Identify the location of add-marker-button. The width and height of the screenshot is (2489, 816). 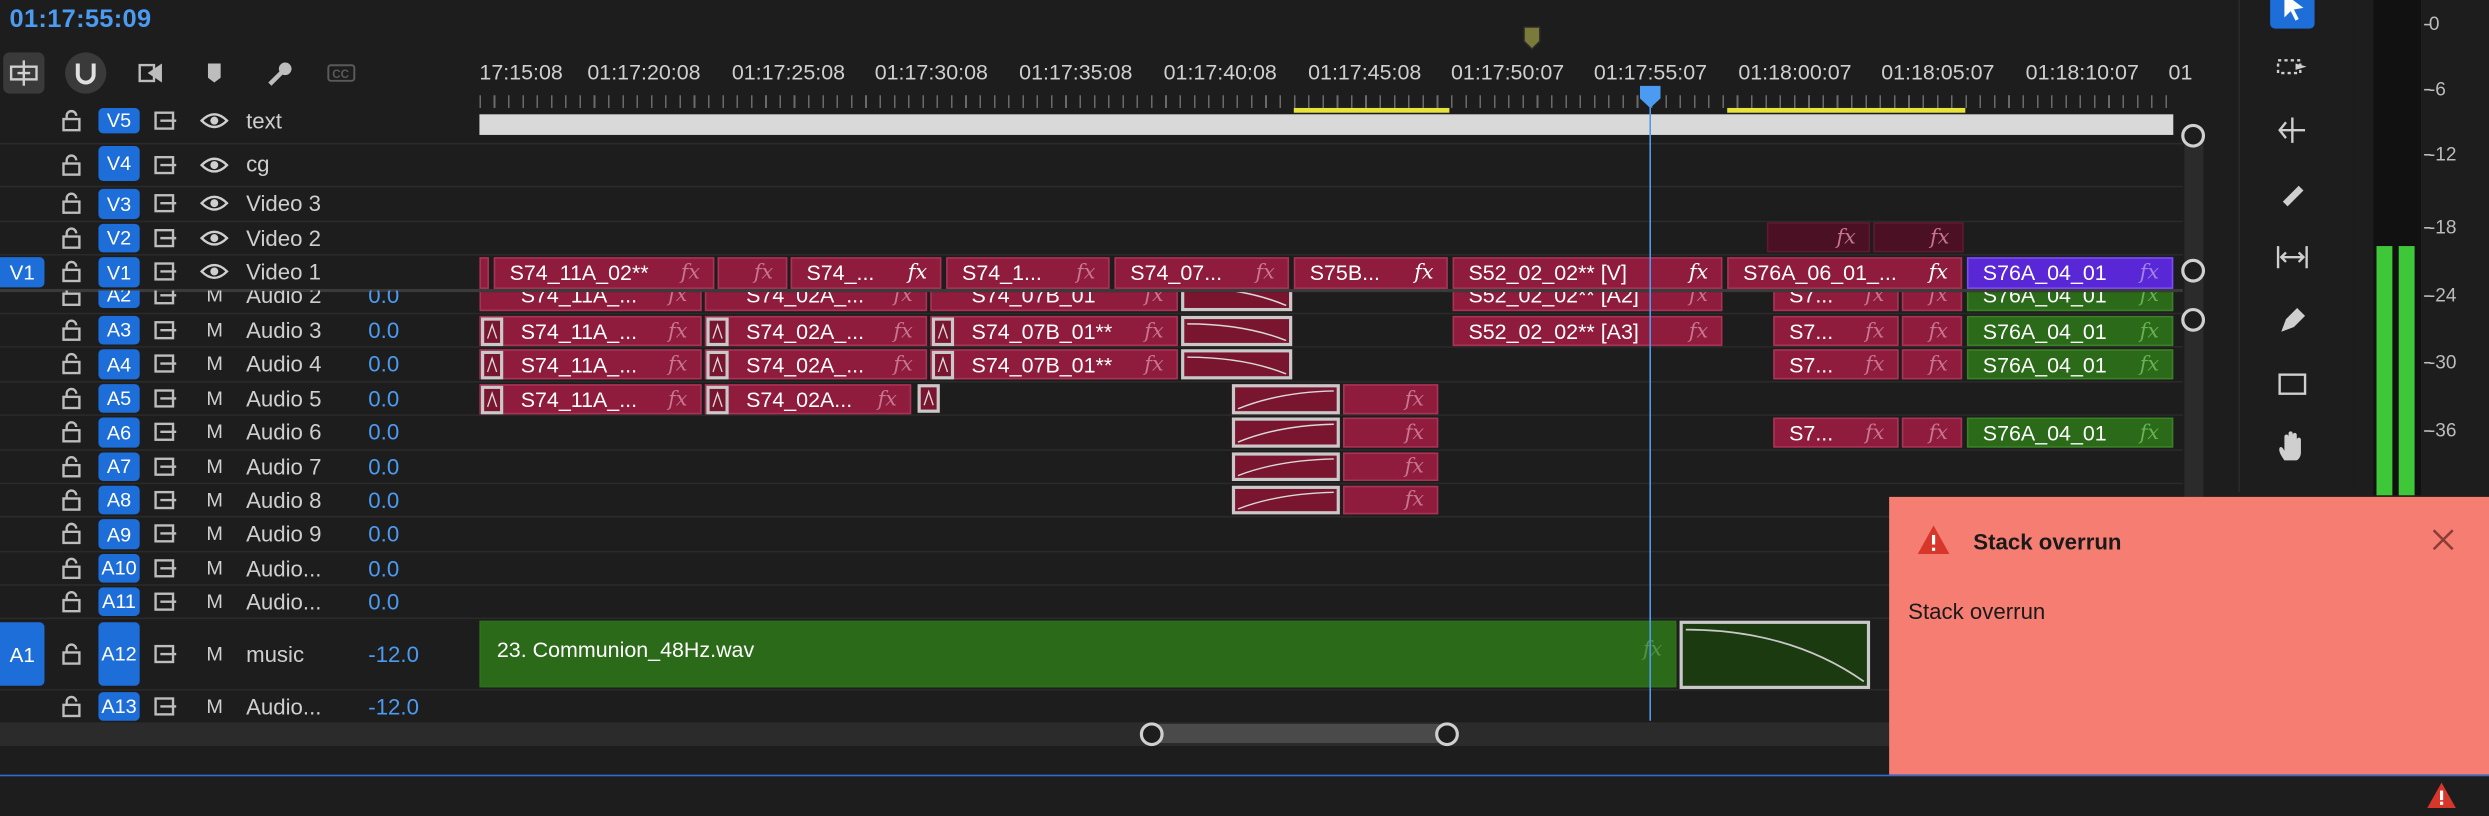
(214, 72).